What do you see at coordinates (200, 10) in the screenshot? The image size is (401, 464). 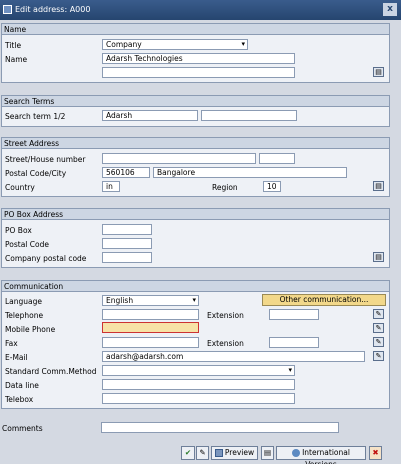 I see `window-title-bar: Edit address: A000 x` at bounding box center [200, 10].